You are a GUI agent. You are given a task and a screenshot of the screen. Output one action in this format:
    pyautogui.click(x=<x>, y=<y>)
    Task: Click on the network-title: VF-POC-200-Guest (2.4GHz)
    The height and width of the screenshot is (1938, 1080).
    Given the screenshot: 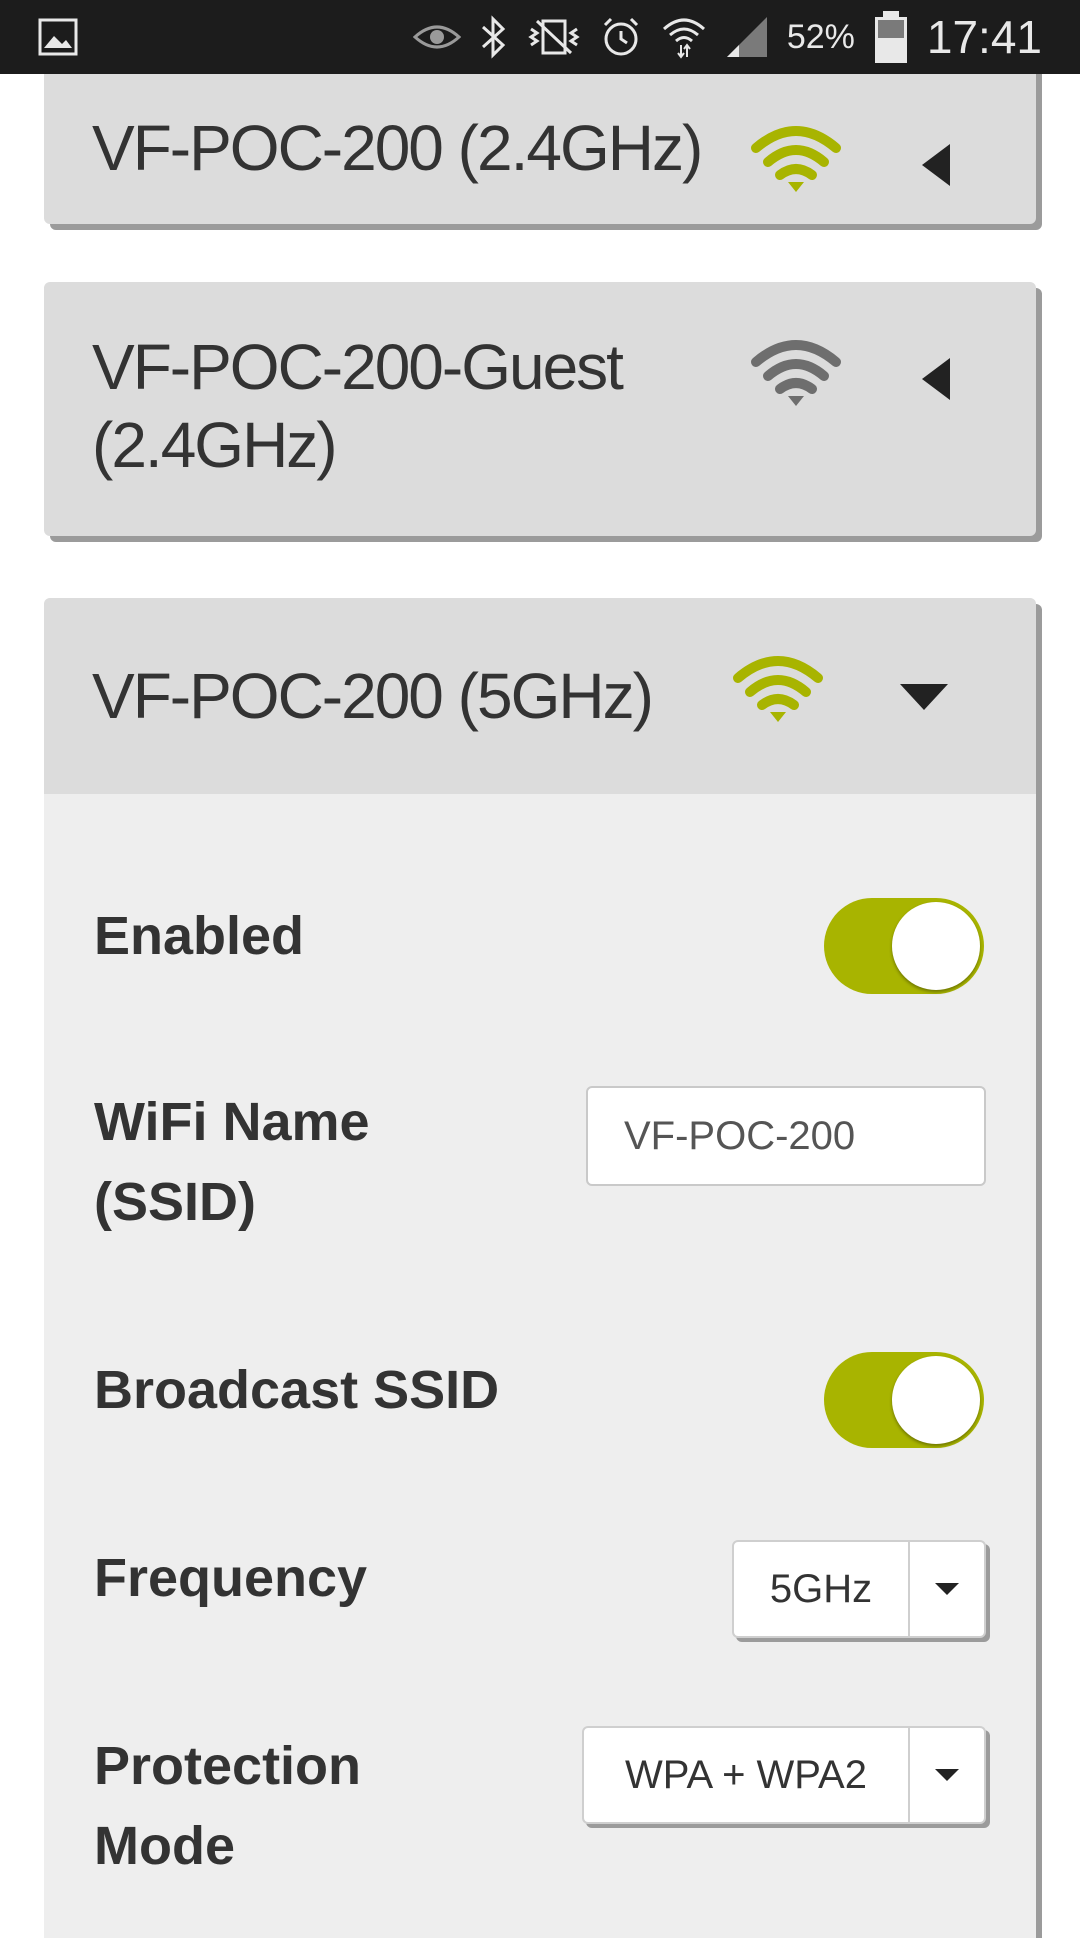 What is the action you would take?
    pyautogui.click(x=358, y=406)
    